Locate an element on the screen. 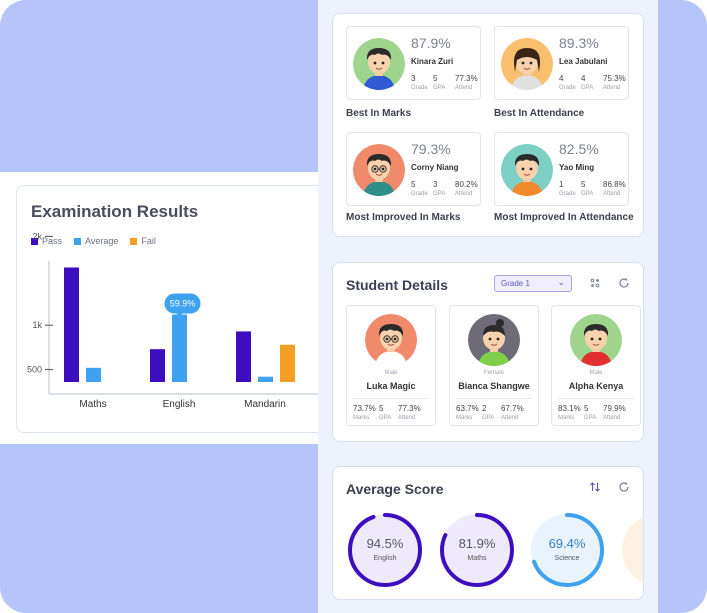 This screenshot has height=613, width=707. y-tick-label: 500 is located at coordinates (34, 370).